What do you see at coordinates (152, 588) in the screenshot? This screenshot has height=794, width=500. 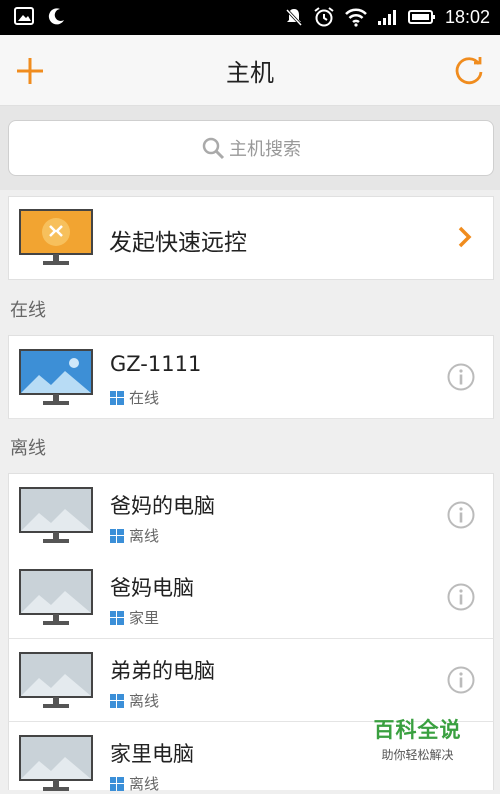 I see `host-name: 爸妈电脑` at bounding box center [152, 588].